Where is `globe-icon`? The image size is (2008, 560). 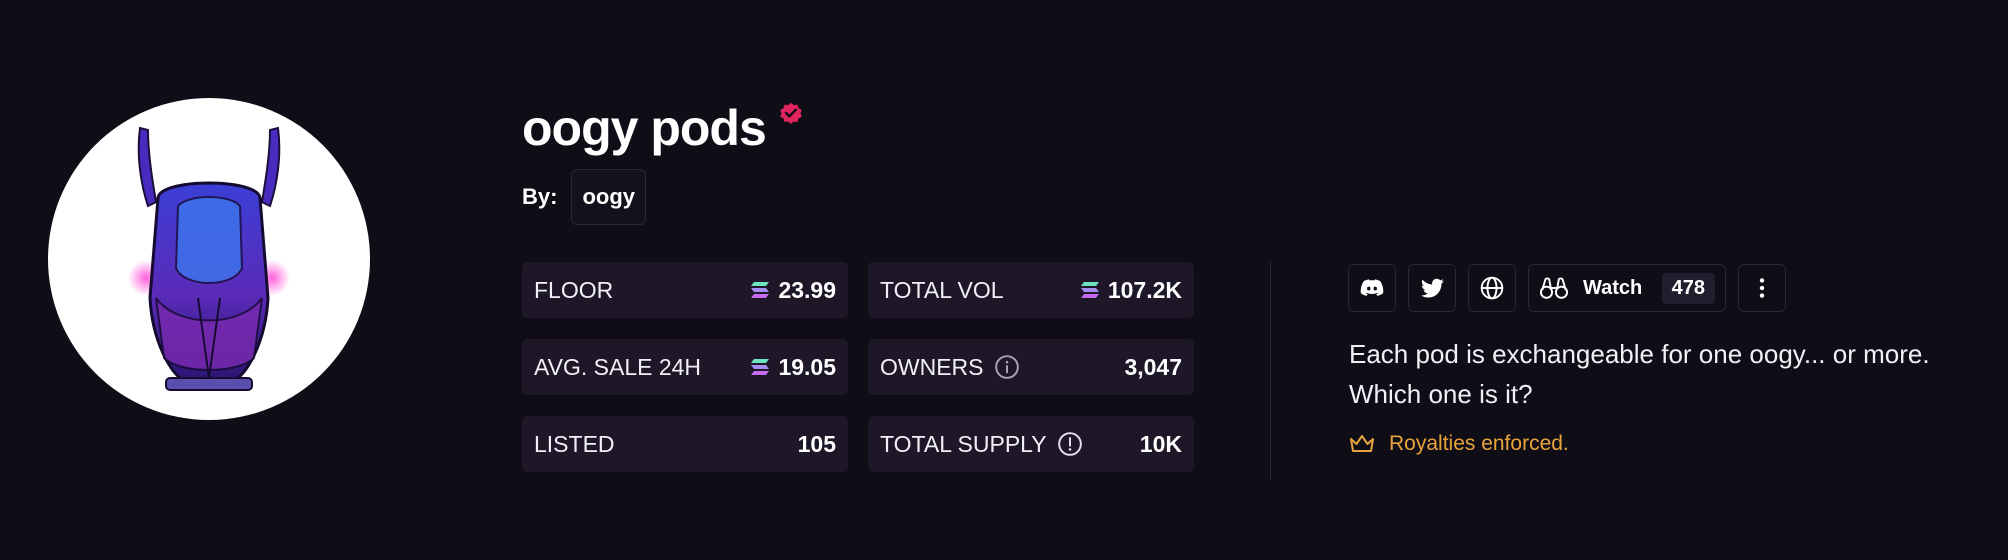
globe-icon is located at coordinates (1492, 288).